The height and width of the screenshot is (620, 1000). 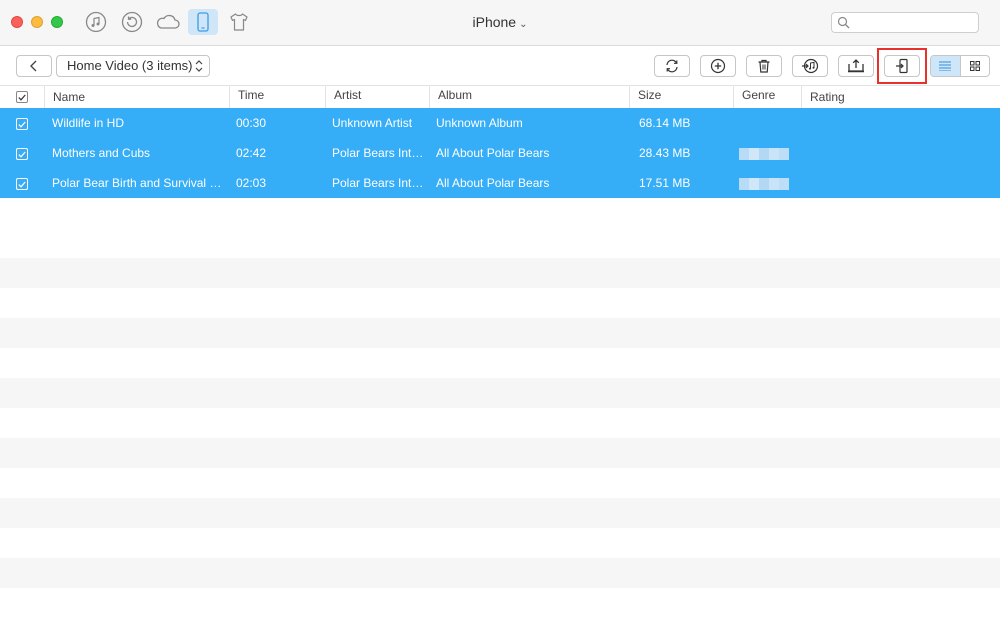 What do you see at coordinates (767, 97) in the screenshot?
I see `column-header-genre: Genre` at bounding box center [767, 97].